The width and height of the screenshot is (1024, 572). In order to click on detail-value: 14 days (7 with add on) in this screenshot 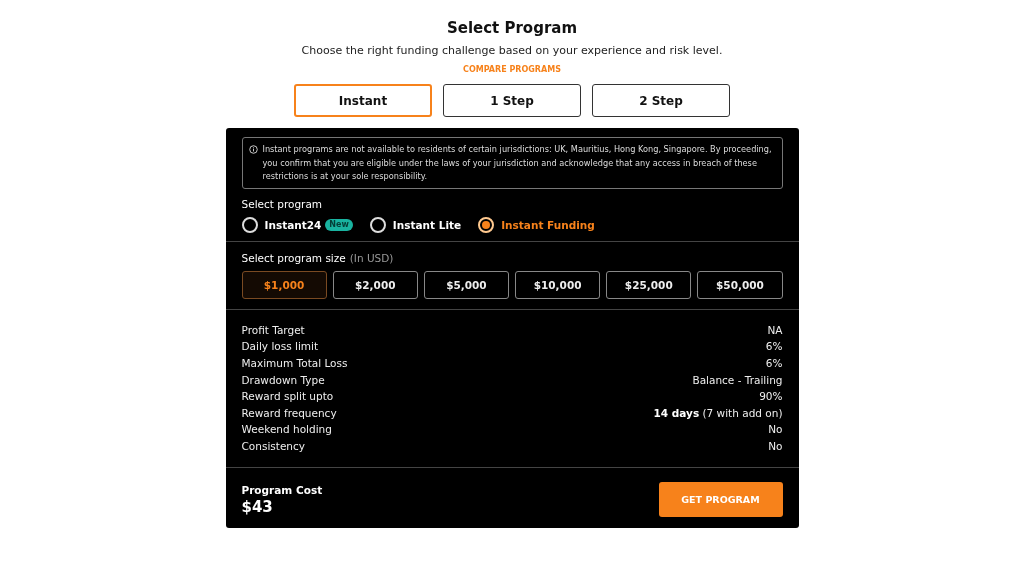, I will do `click(718, 412)`.